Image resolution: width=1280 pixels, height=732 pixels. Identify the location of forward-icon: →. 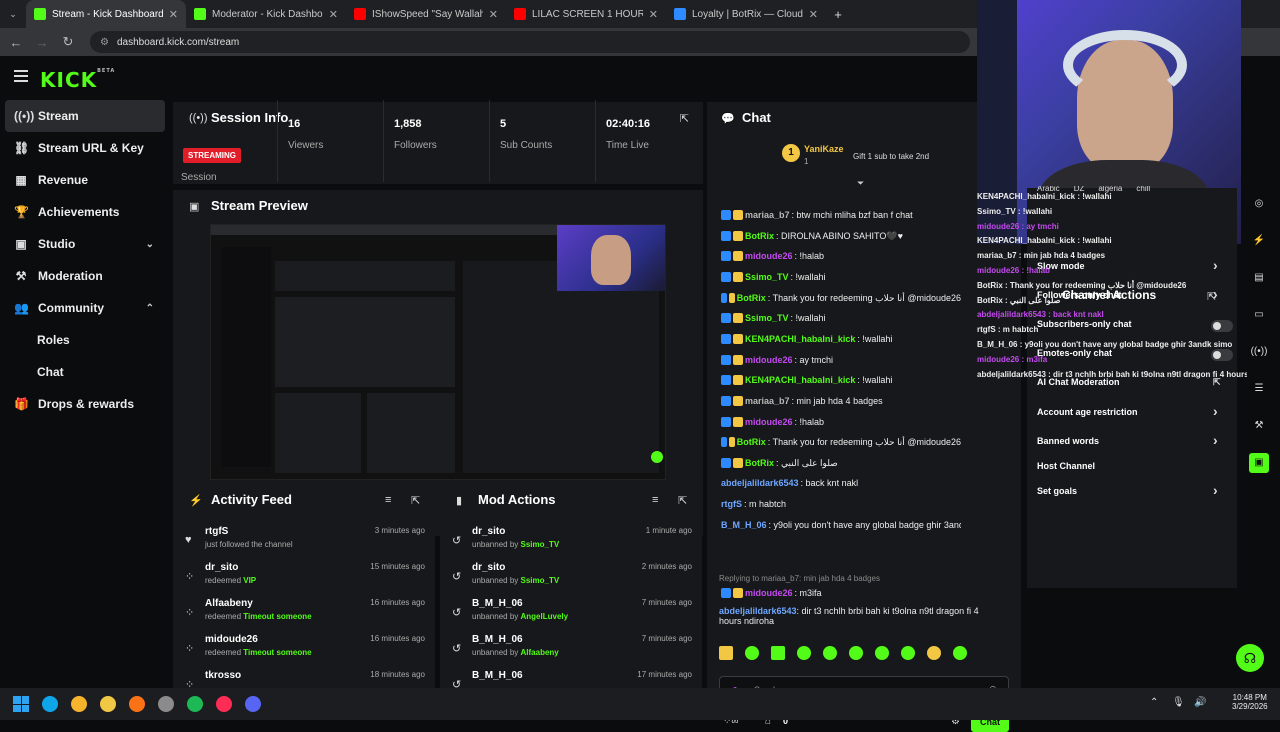
(42, 42).